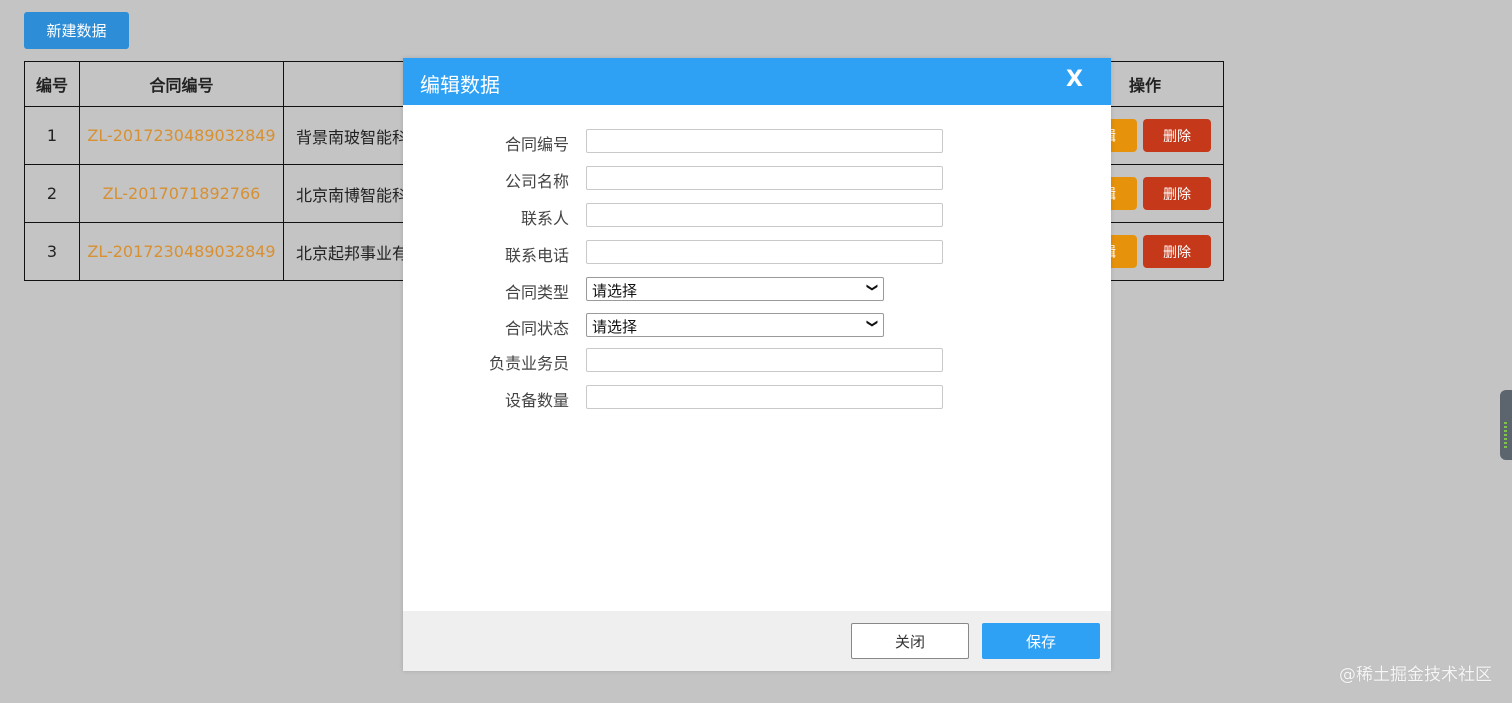 This screenshot has width=1512, height=703. What do you see at coordinates (757, 81) in the screenshot?
I see `dialog-header: 编辑数据 X` at bounding box center [757, 81].